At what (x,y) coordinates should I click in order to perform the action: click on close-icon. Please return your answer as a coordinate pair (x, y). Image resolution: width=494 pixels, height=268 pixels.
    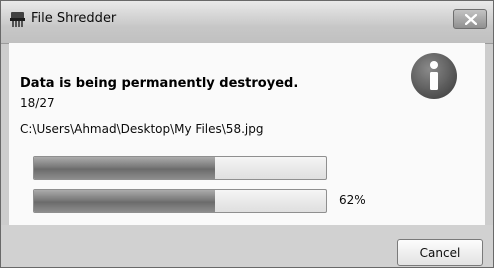
    Looking at the image, I should click on (471, 19).